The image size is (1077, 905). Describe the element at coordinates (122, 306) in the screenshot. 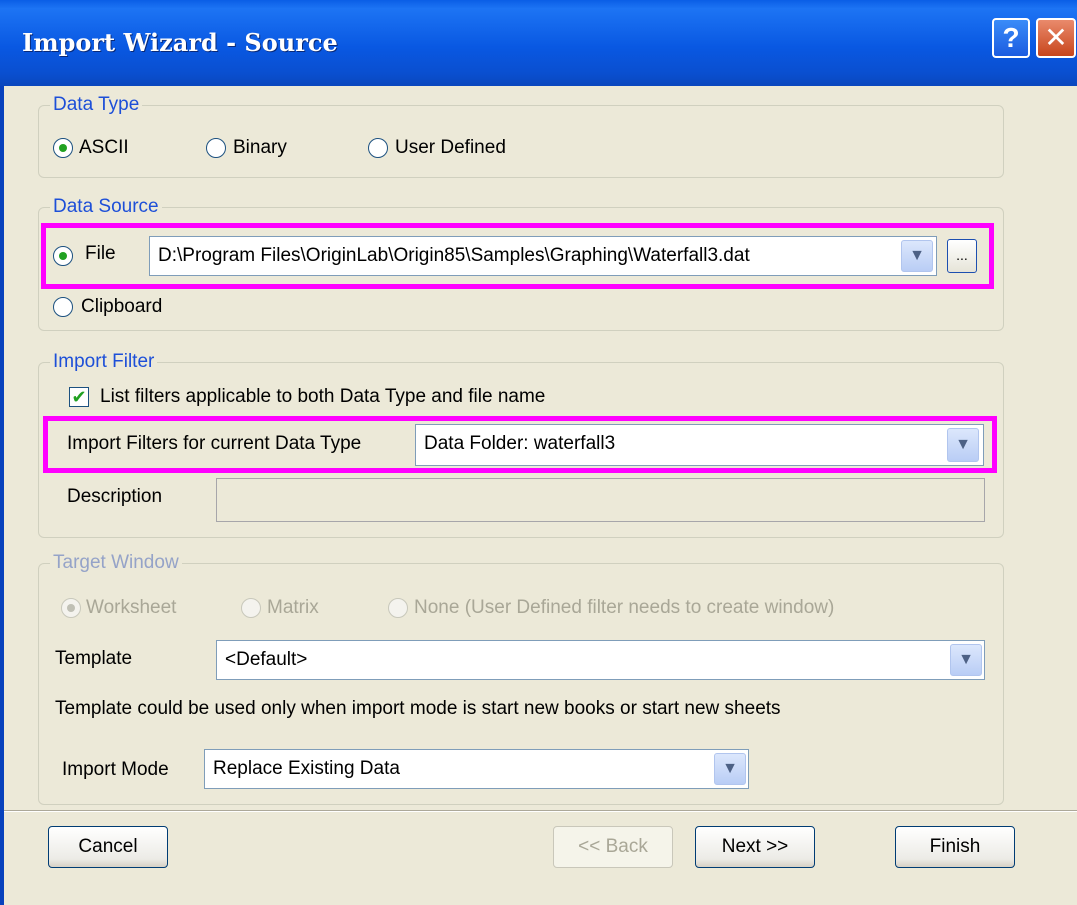

I see `radio-clipboard-label: Clipboard` at that location.